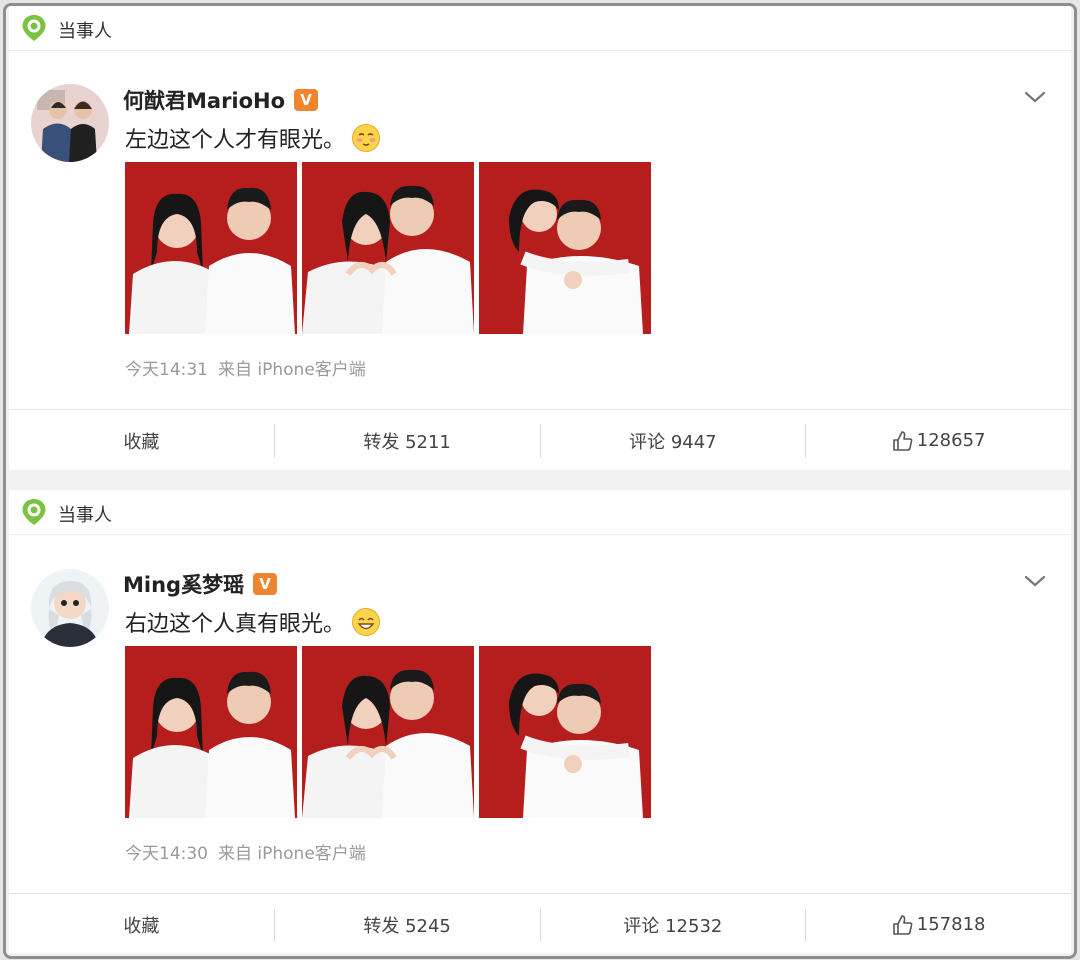 Image resolution: width=1080 pixels, height=960 pixels. I want to click on comment-label: 评论 12532, so click(673, 926).